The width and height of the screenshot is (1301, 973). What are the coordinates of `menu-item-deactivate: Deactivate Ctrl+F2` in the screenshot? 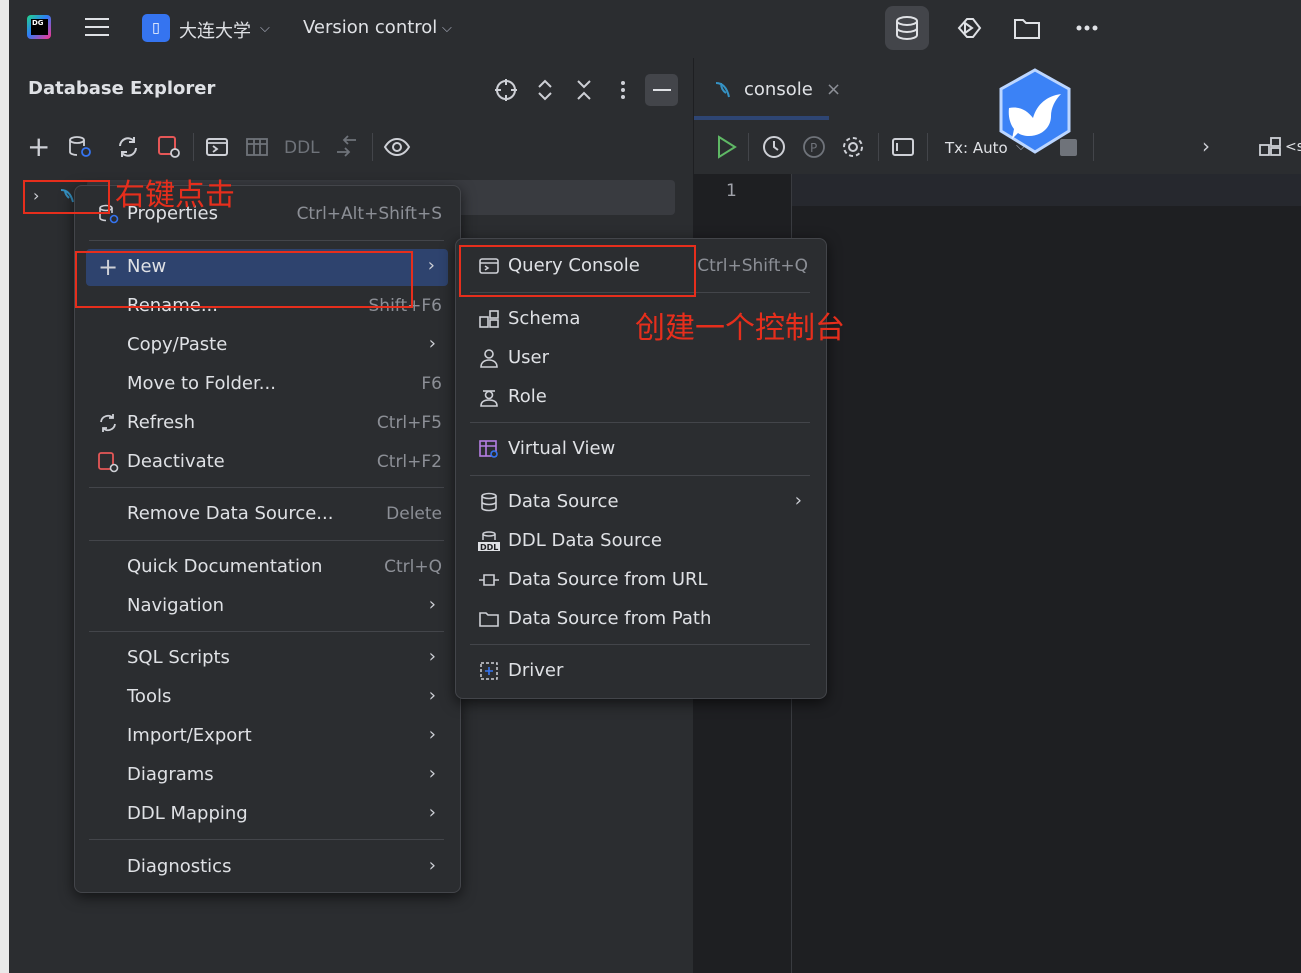 It's located at (267, 462).